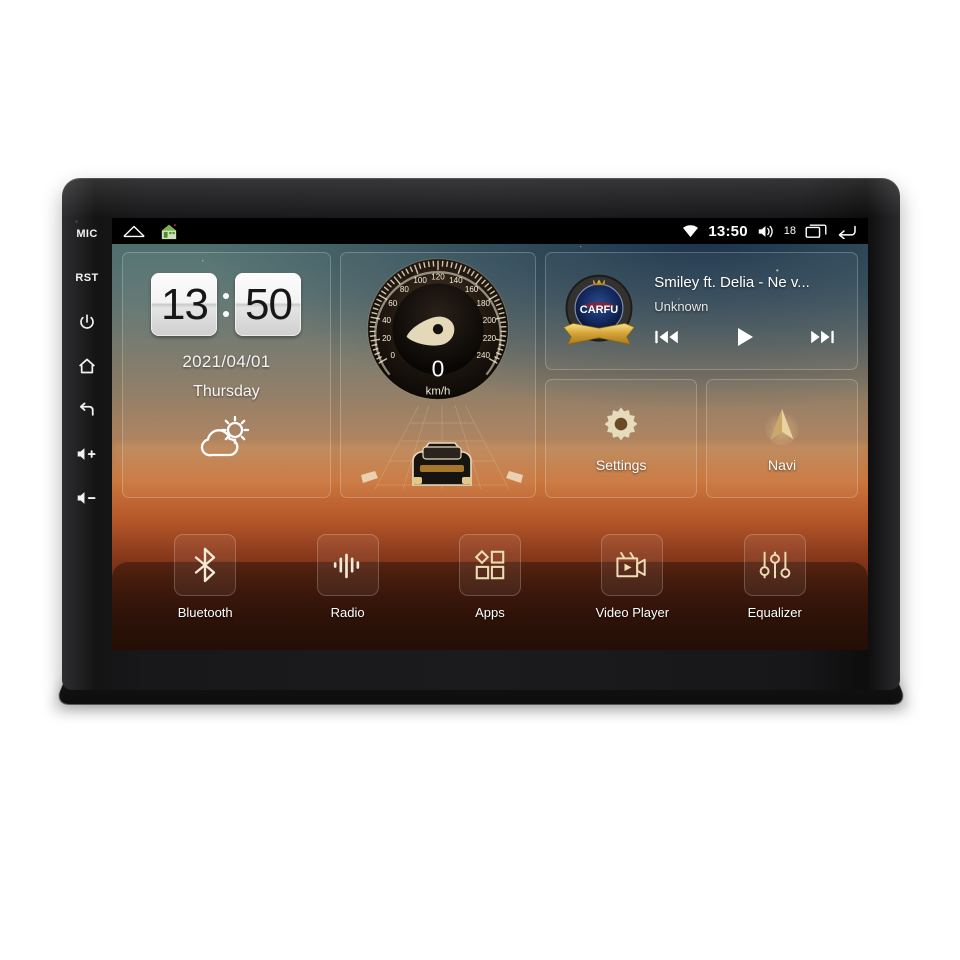 The height and width of the screenshot is (960, 960). I want to click on dock-label-radio: Radio, so click(347, 612).